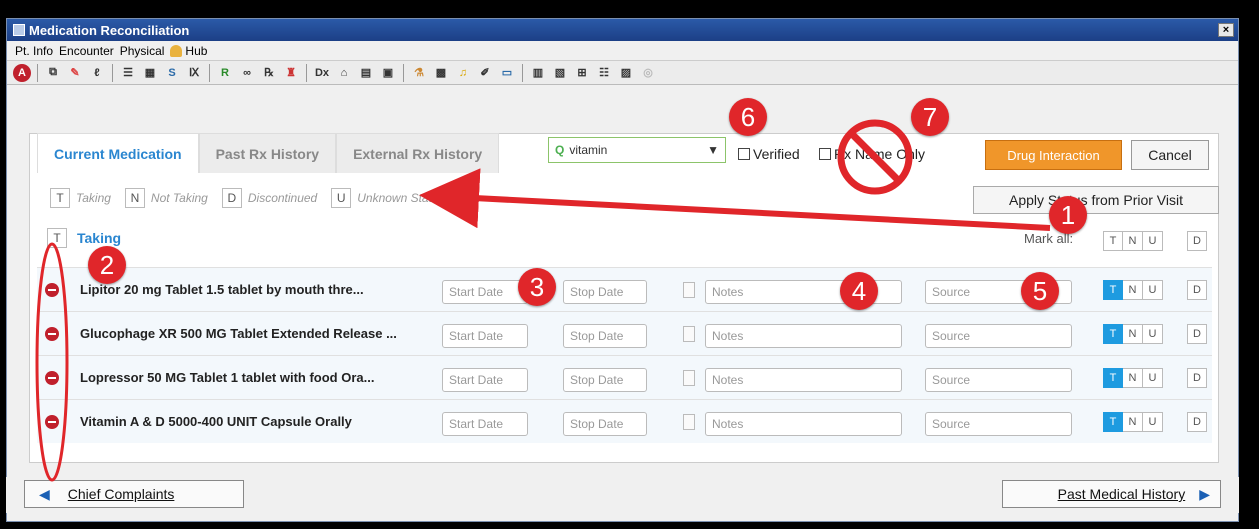 The height and width of the screenshot is (529, 1259). What do you see at coordinates (166, 198) in the screenshot?
I see `legend-not-taking: N Not Taking` at bounding box center [166, 198].